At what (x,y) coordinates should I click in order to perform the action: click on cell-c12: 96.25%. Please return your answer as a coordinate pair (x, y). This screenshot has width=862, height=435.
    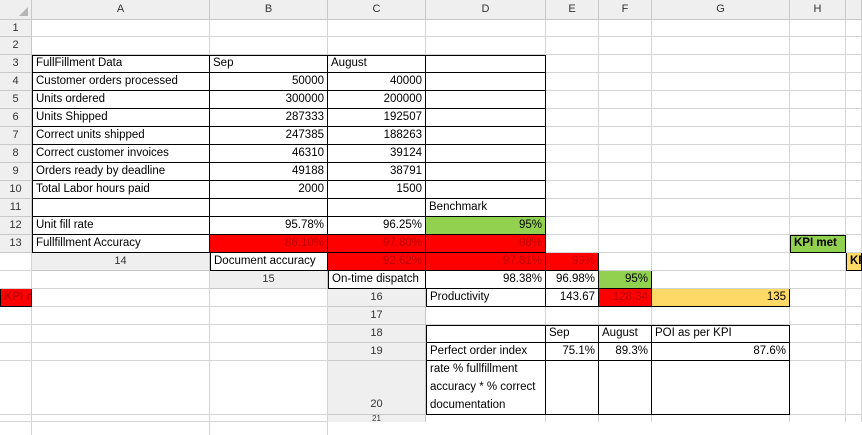
    Looking at the image, I should click on (377, 226).